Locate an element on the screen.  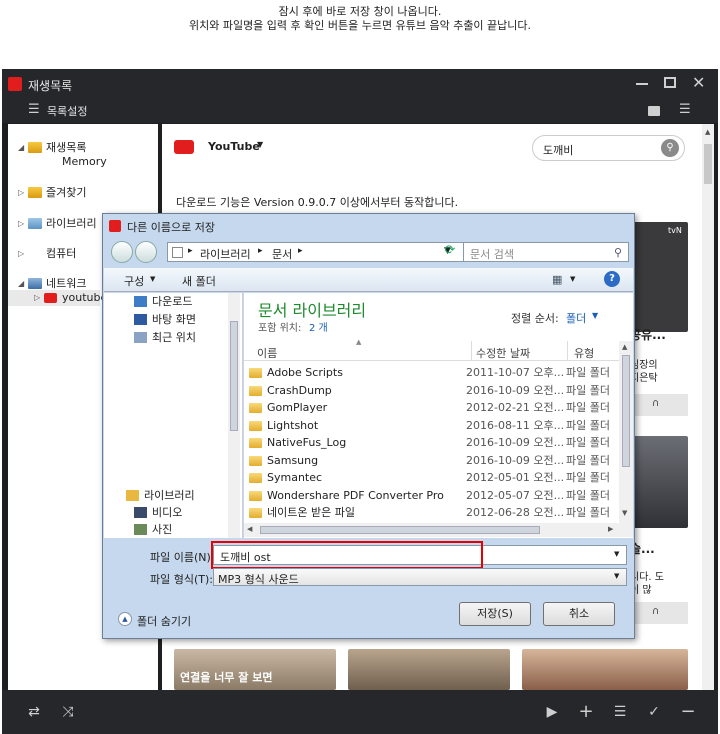
list-menu-icon: ☰ is located at coordinates (34, 109).